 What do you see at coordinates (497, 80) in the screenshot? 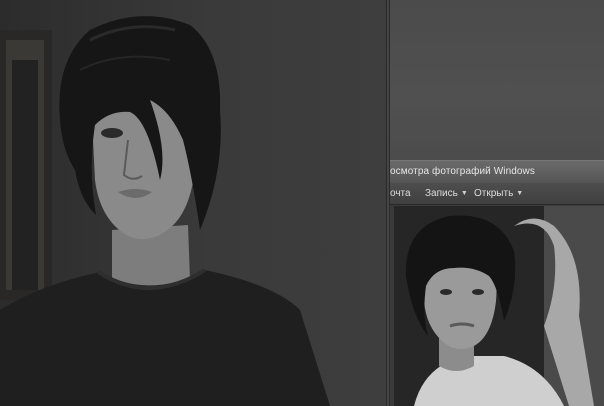
I see `desktop-background` at bounding box center [497, 80].